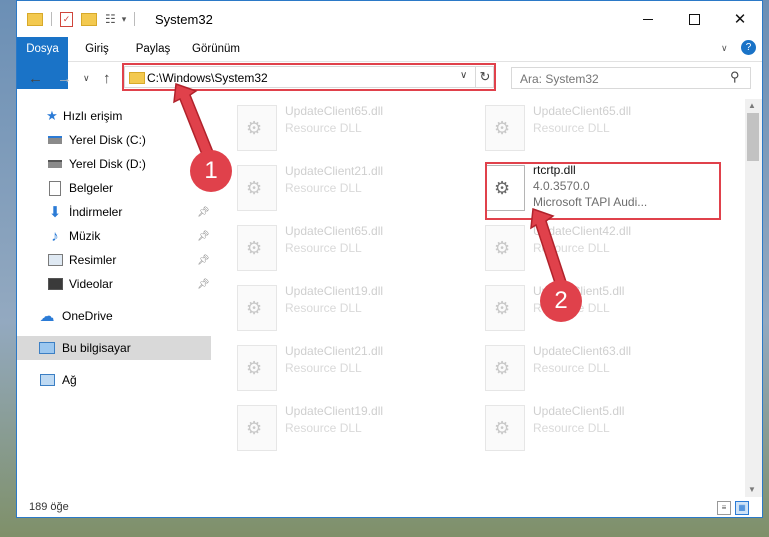 This screenshot has height=537, width=769. I want to click on step-marker-2: 2, so click(561, 301).